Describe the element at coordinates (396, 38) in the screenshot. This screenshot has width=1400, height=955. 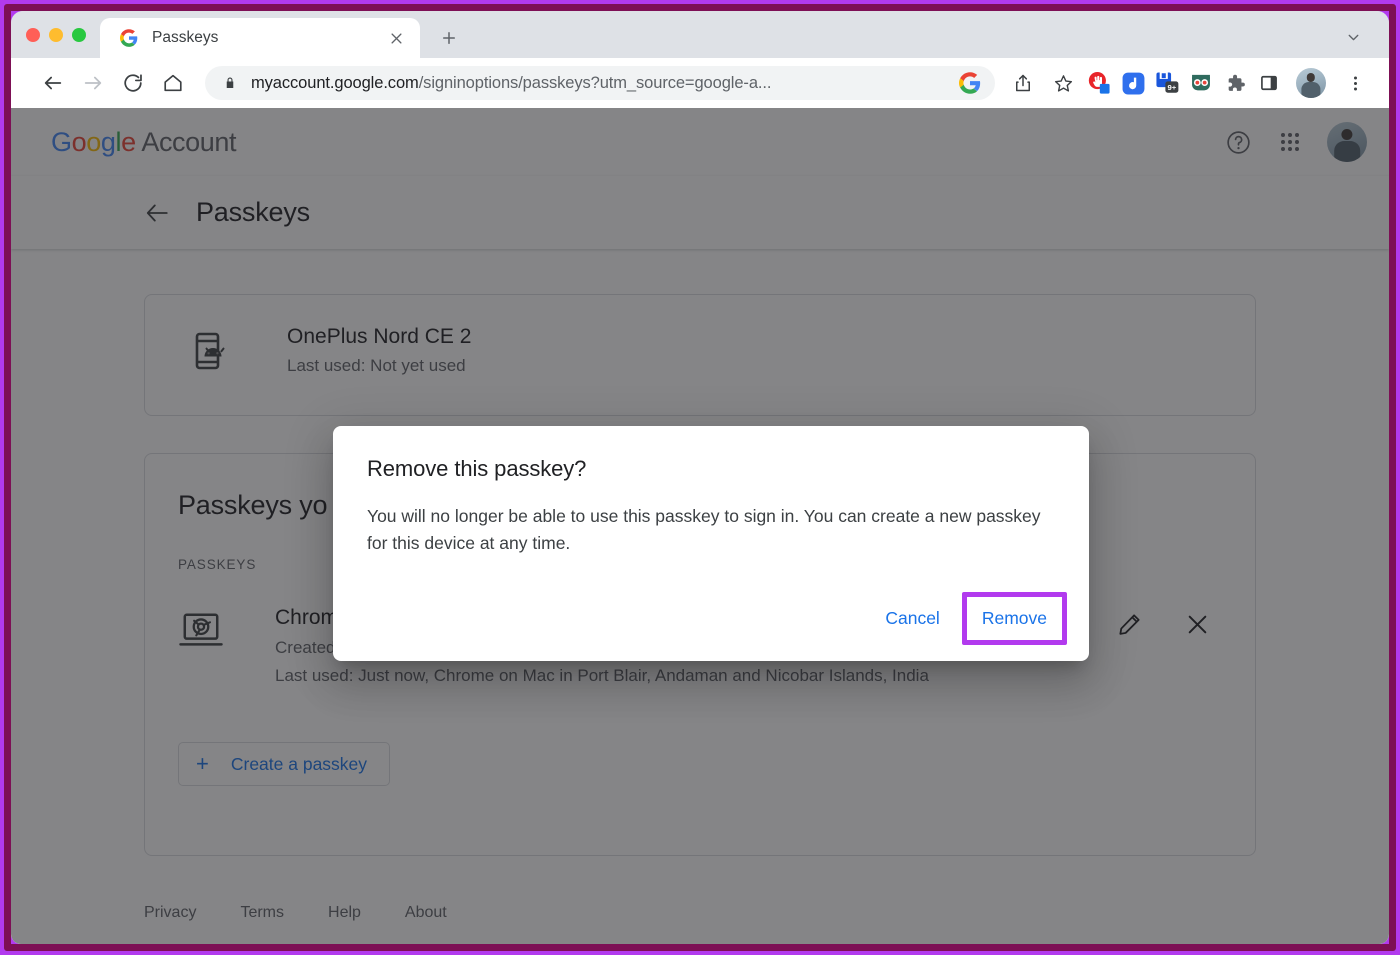
I see `close-icon` at that location.